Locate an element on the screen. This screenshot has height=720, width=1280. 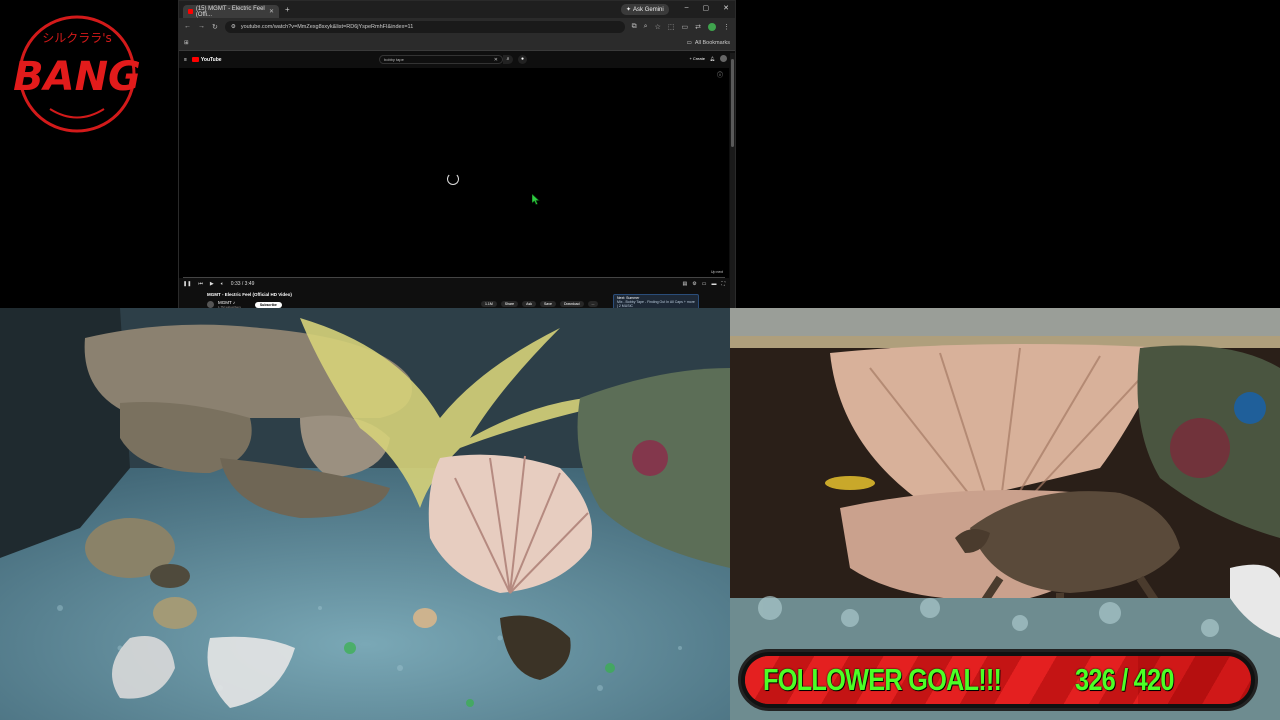
bookmark-star-icon: ☆ is located at coordinates (658, 27).